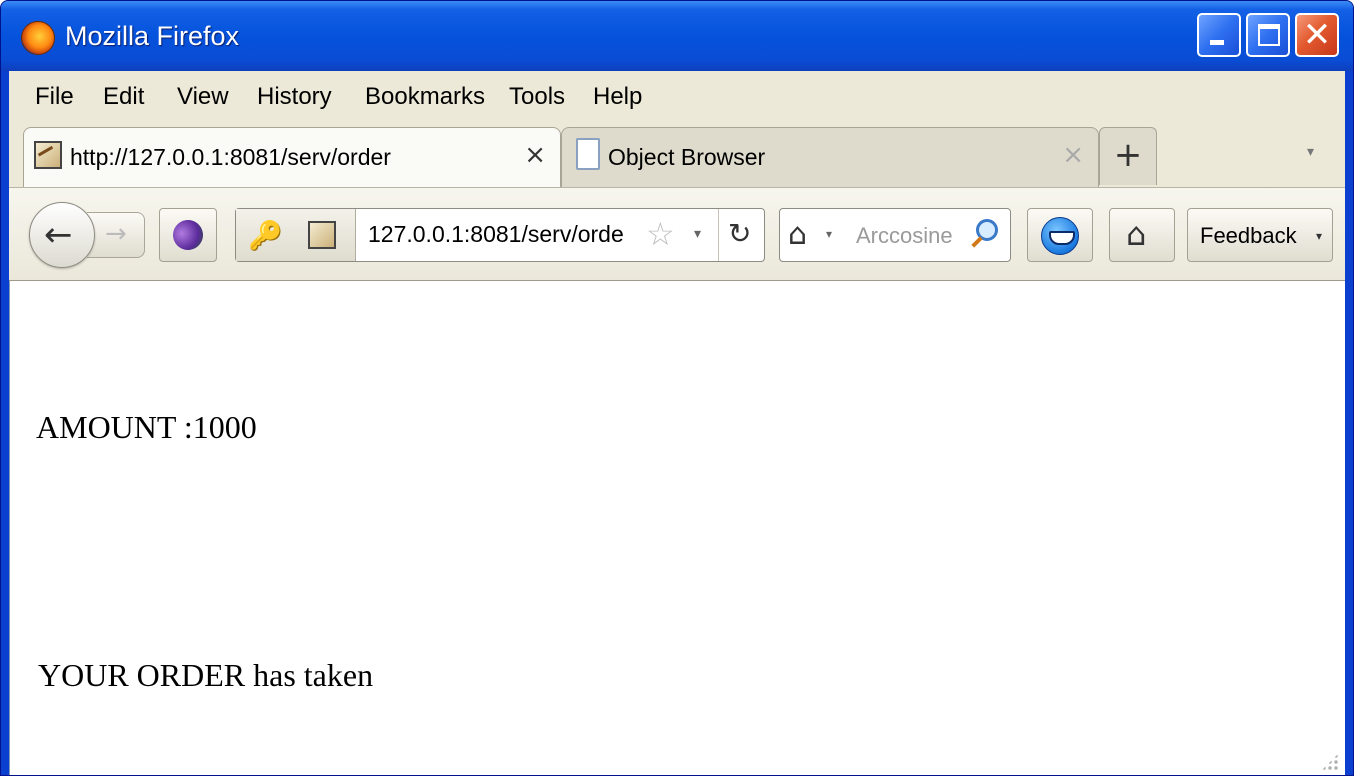 The height and width of the screenshot is (776, 1354). Describe the element at coordinates (203, 97) in the screenshot. I see `menu-view: View` at that location.